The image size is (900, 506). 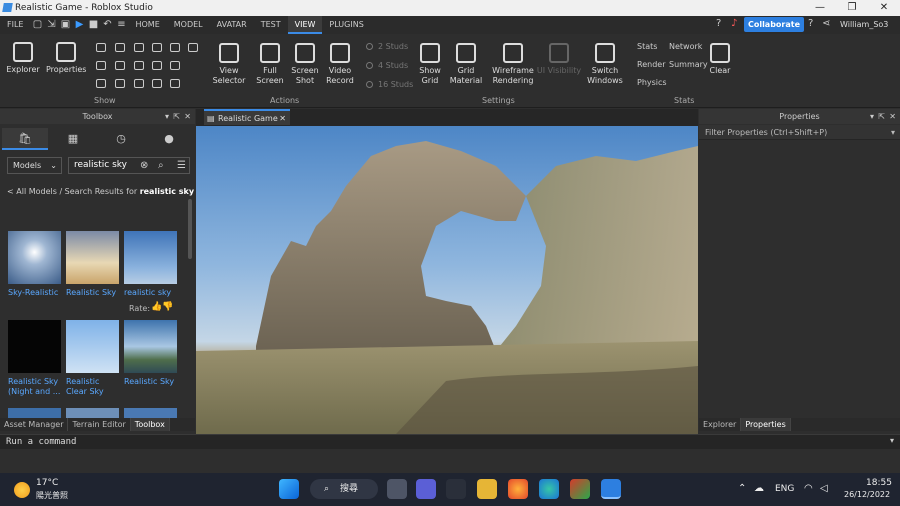 I want to click on stop-icon: ■, so click(x=93, y=25).